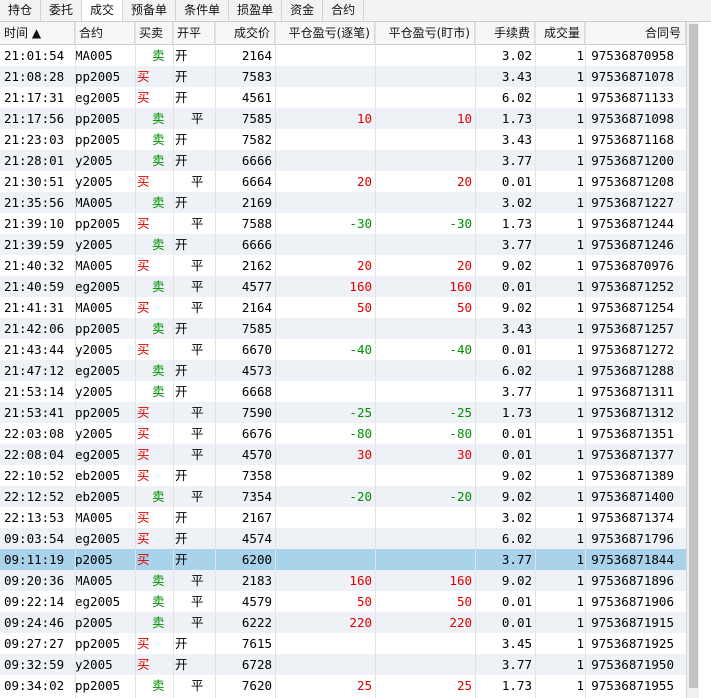 This screenshot has height=698, width=711. Describe the element at coordinates (303, 10) in the screenshot. I see `tab-funds: 资金` at that location.